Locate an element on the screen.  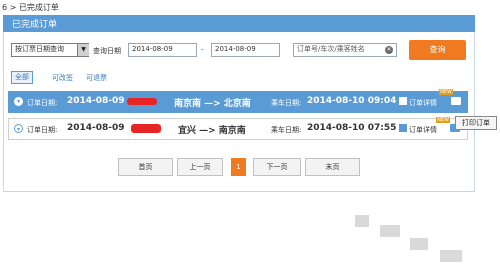
order-route: 南京南 —> 北京南 is located at coordinates (212, 104).